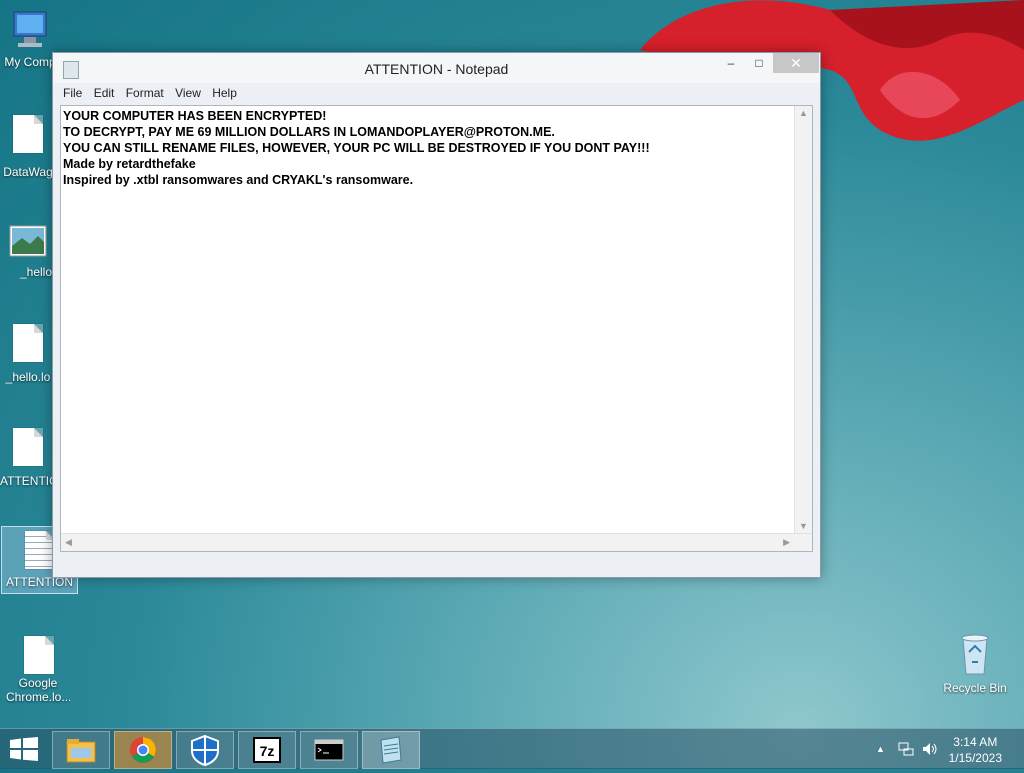 Image resolution: width=1024 pixels, height=773 pixels. What do you see at coordinates (512, 748) in the screenshot?
I see `taskbar: 7z ▲ 3:14 AM 1/15/2023` at bounding box center [512, 748].